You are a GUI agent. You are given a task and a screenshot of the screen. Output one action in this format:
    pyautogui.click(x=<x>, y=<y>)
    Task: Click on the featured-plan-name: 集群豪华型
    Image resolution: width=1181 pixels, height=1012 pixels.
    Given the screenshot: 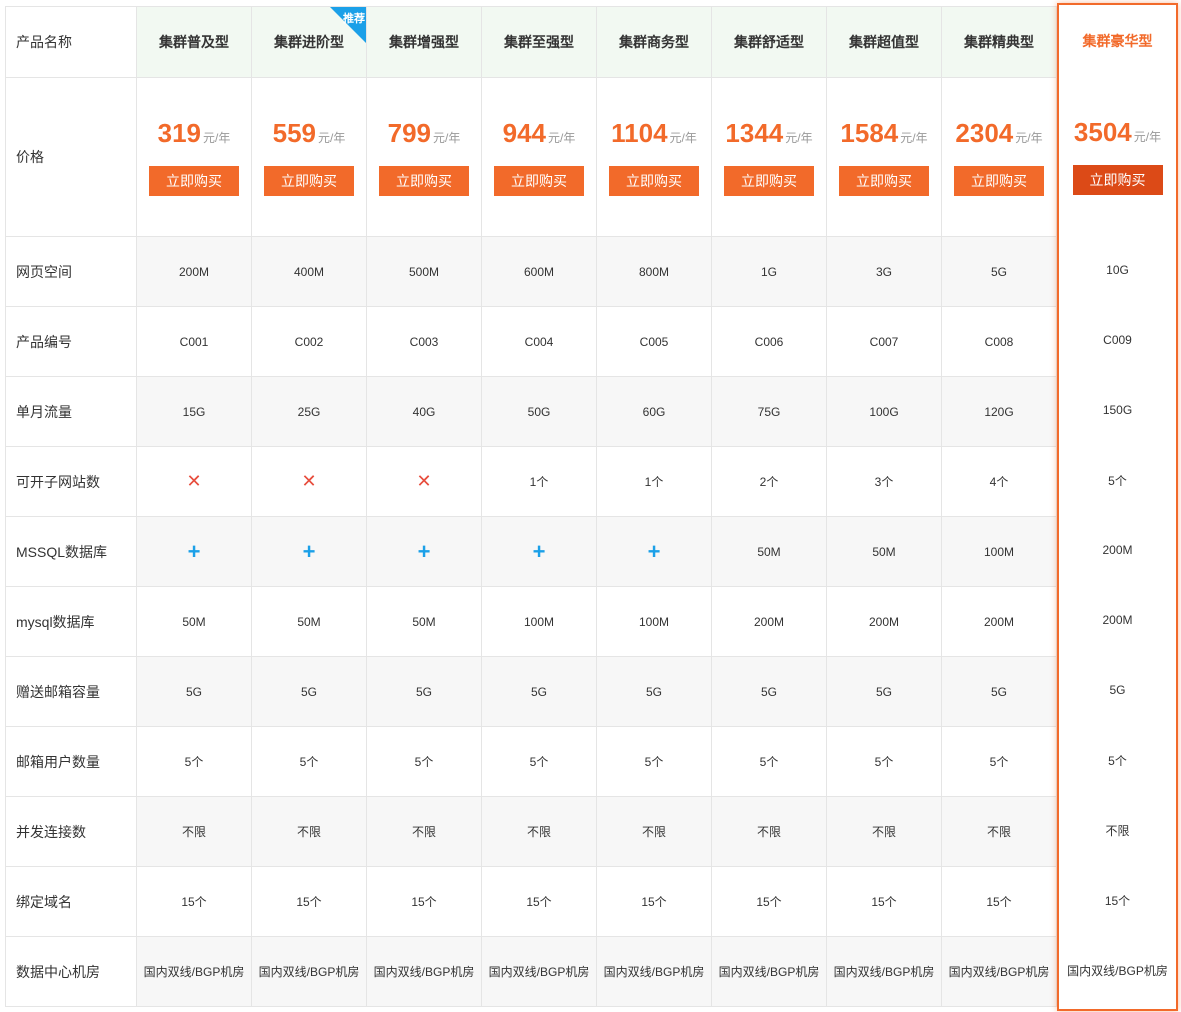 What is the action you would take?
    pyautogui.click(x=1117, y=41)
    